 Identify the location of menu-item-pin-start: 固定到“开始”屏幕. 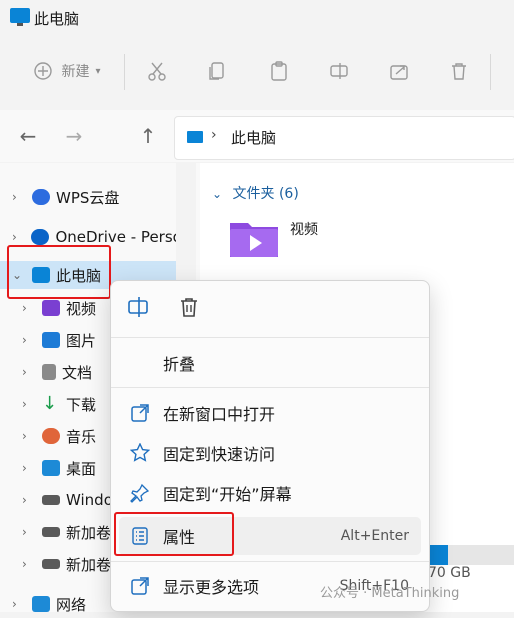
(270, 493).